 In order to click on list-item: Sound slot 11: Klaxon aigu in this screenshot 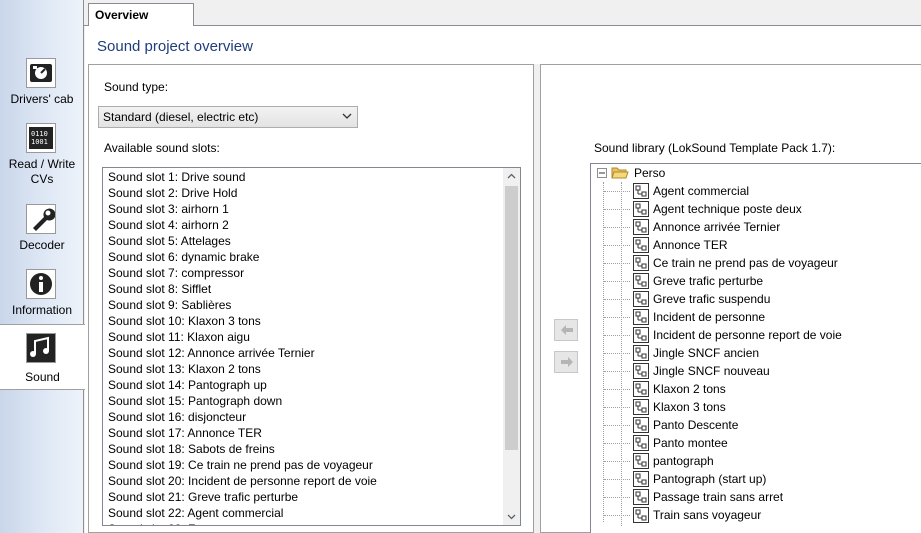, I will do `click(303, 337)`.